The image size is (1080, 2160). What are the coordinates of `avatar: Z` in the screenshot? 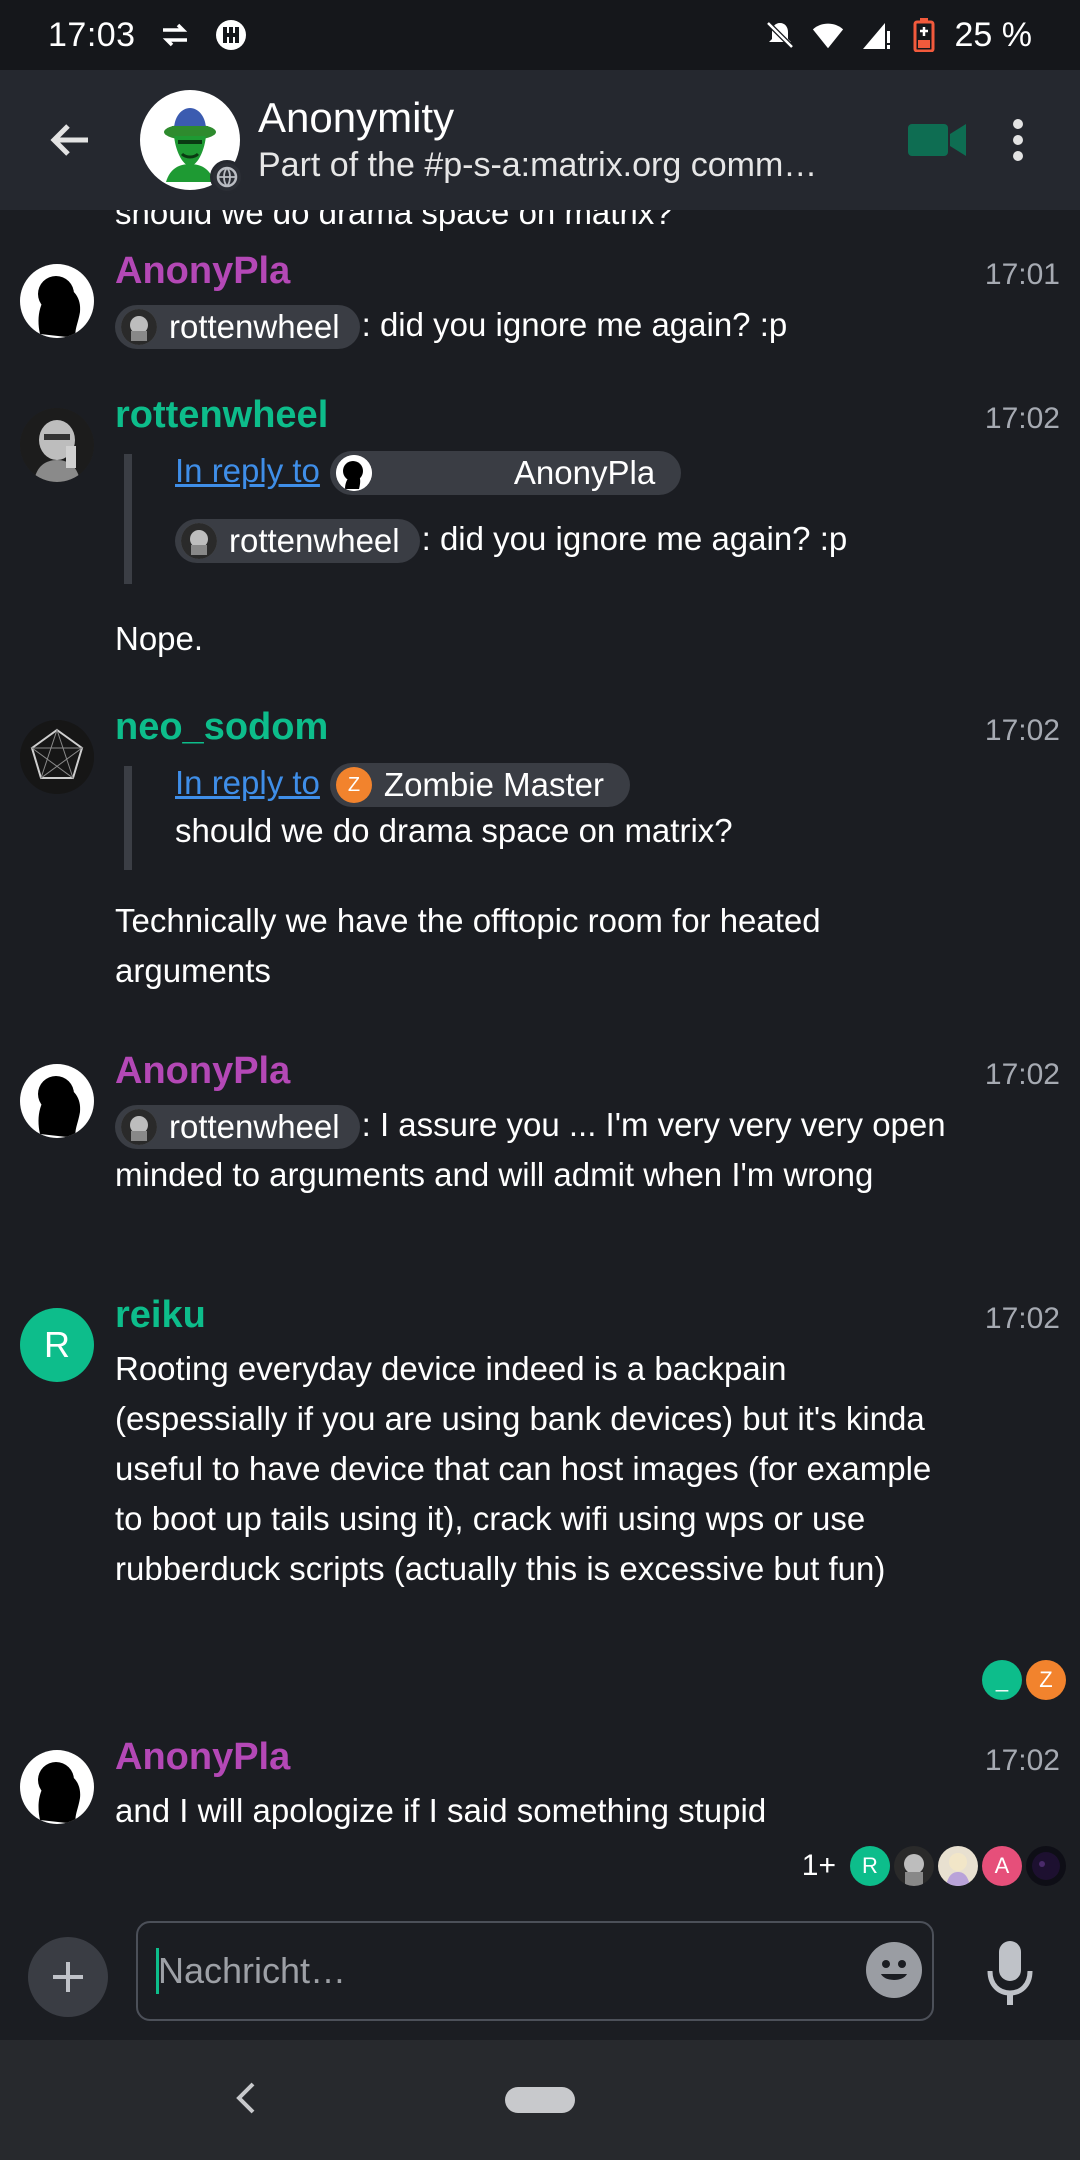 It's located at (353, 785).